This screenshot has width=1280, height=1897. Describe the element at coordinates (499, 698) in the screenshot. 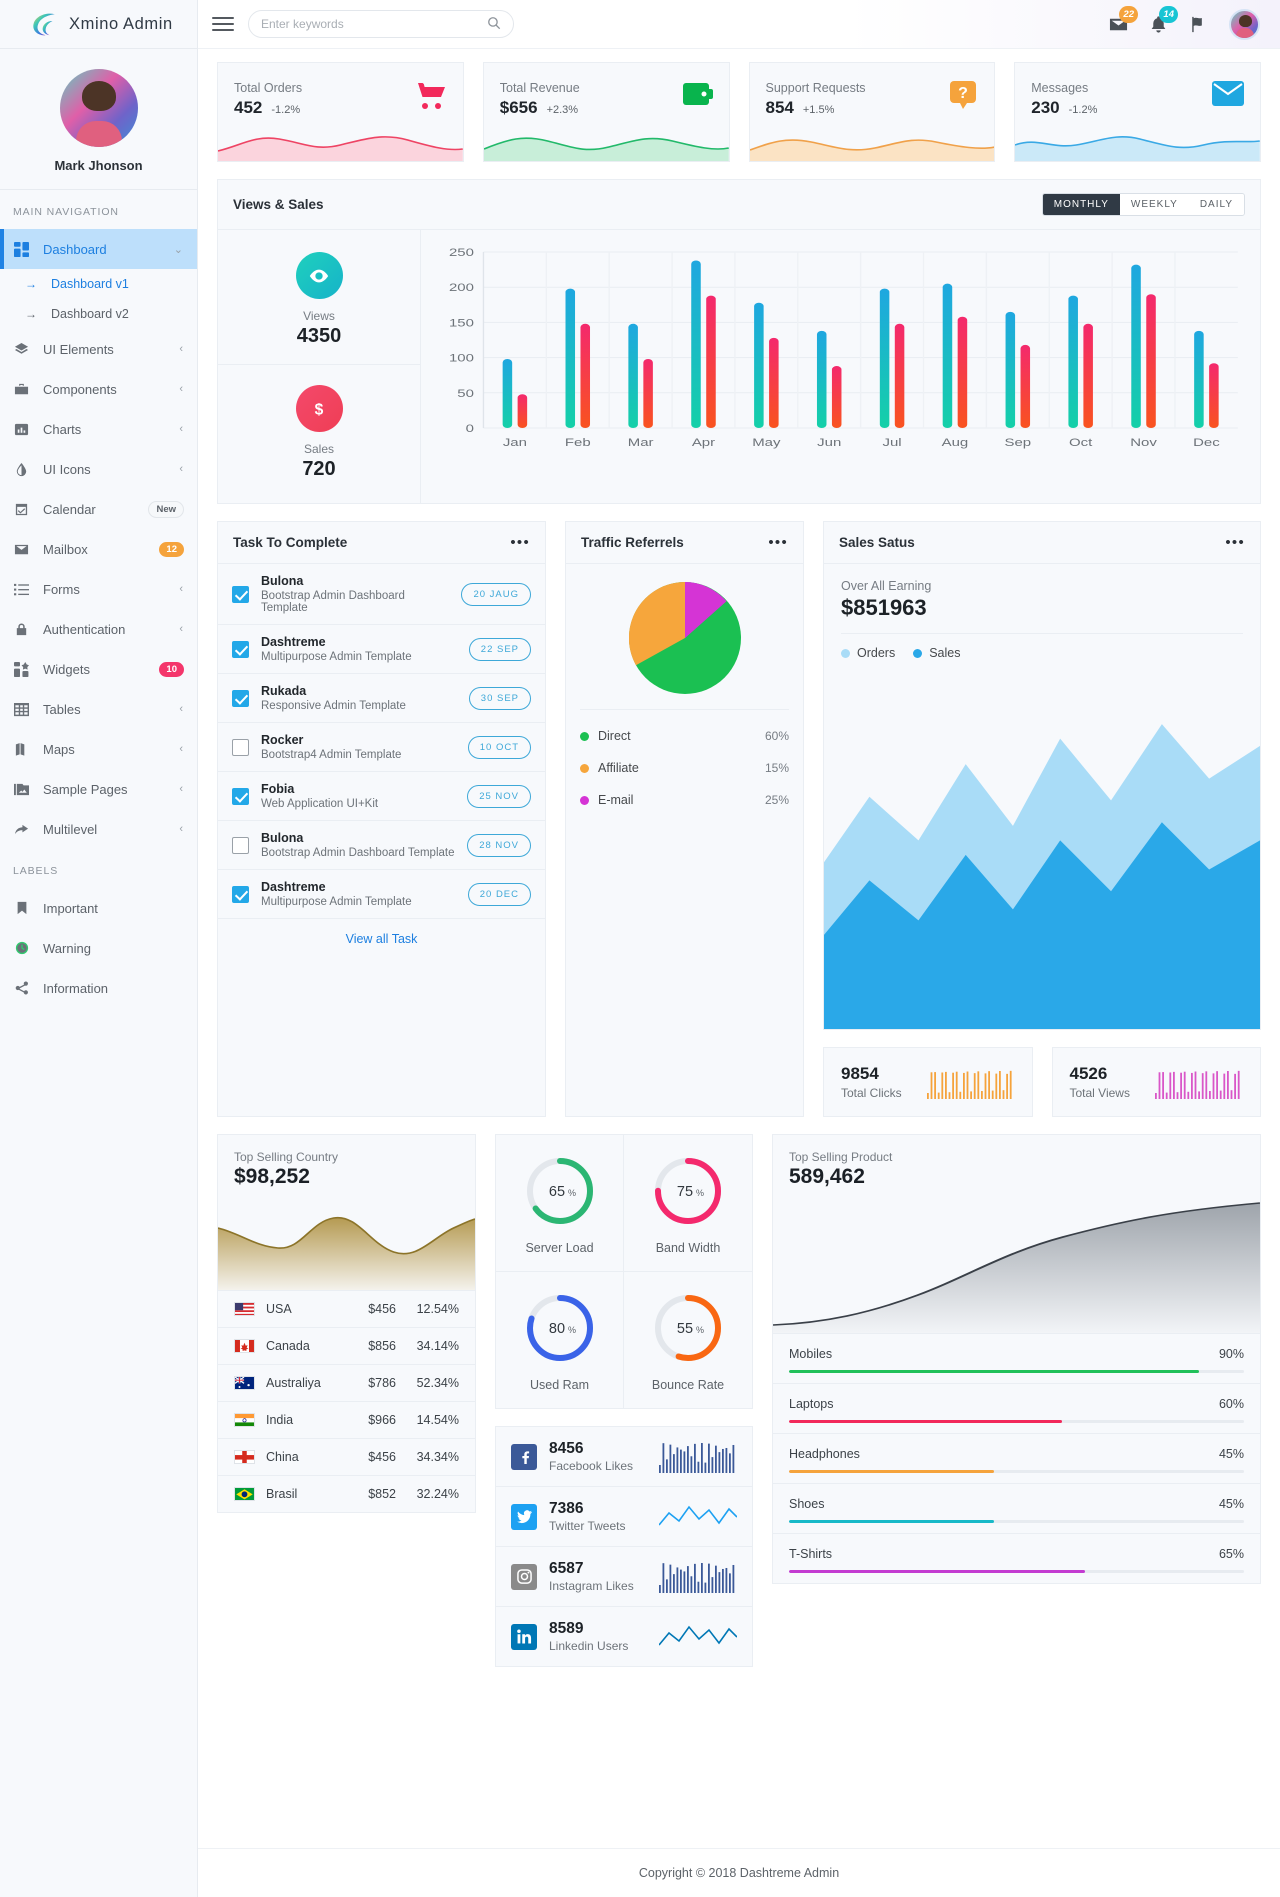

I see `task-date-chip: 30 SEP` at that location.